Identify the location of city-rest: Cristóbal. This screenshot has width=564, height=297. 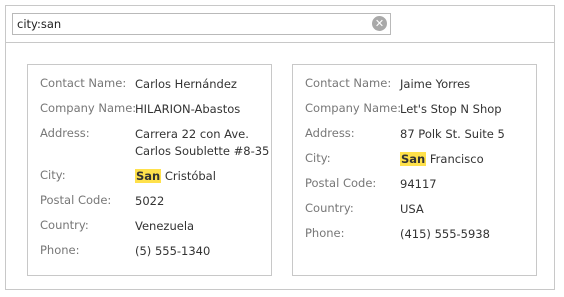
(190, 176).